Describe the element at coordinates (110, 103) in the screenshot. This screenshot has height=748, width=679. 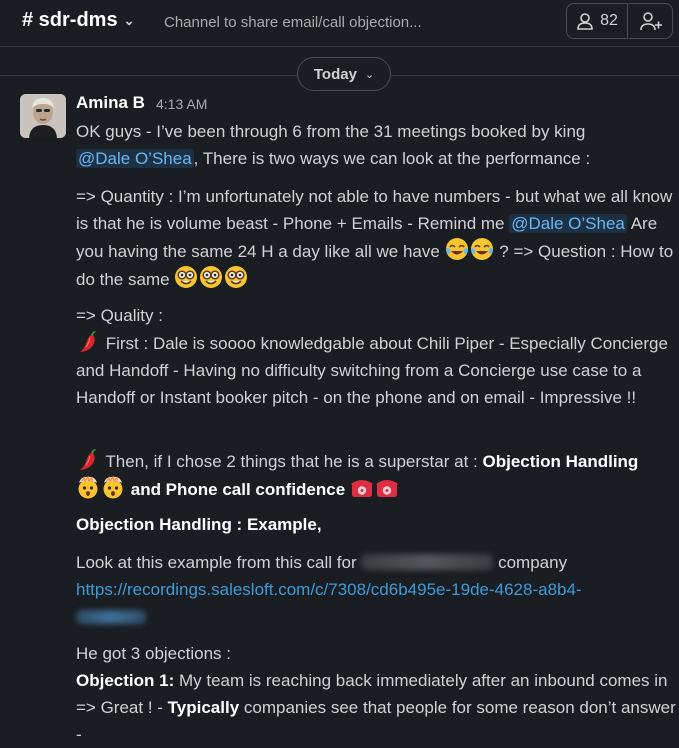
I see `message-sender: Amina B` at that location.